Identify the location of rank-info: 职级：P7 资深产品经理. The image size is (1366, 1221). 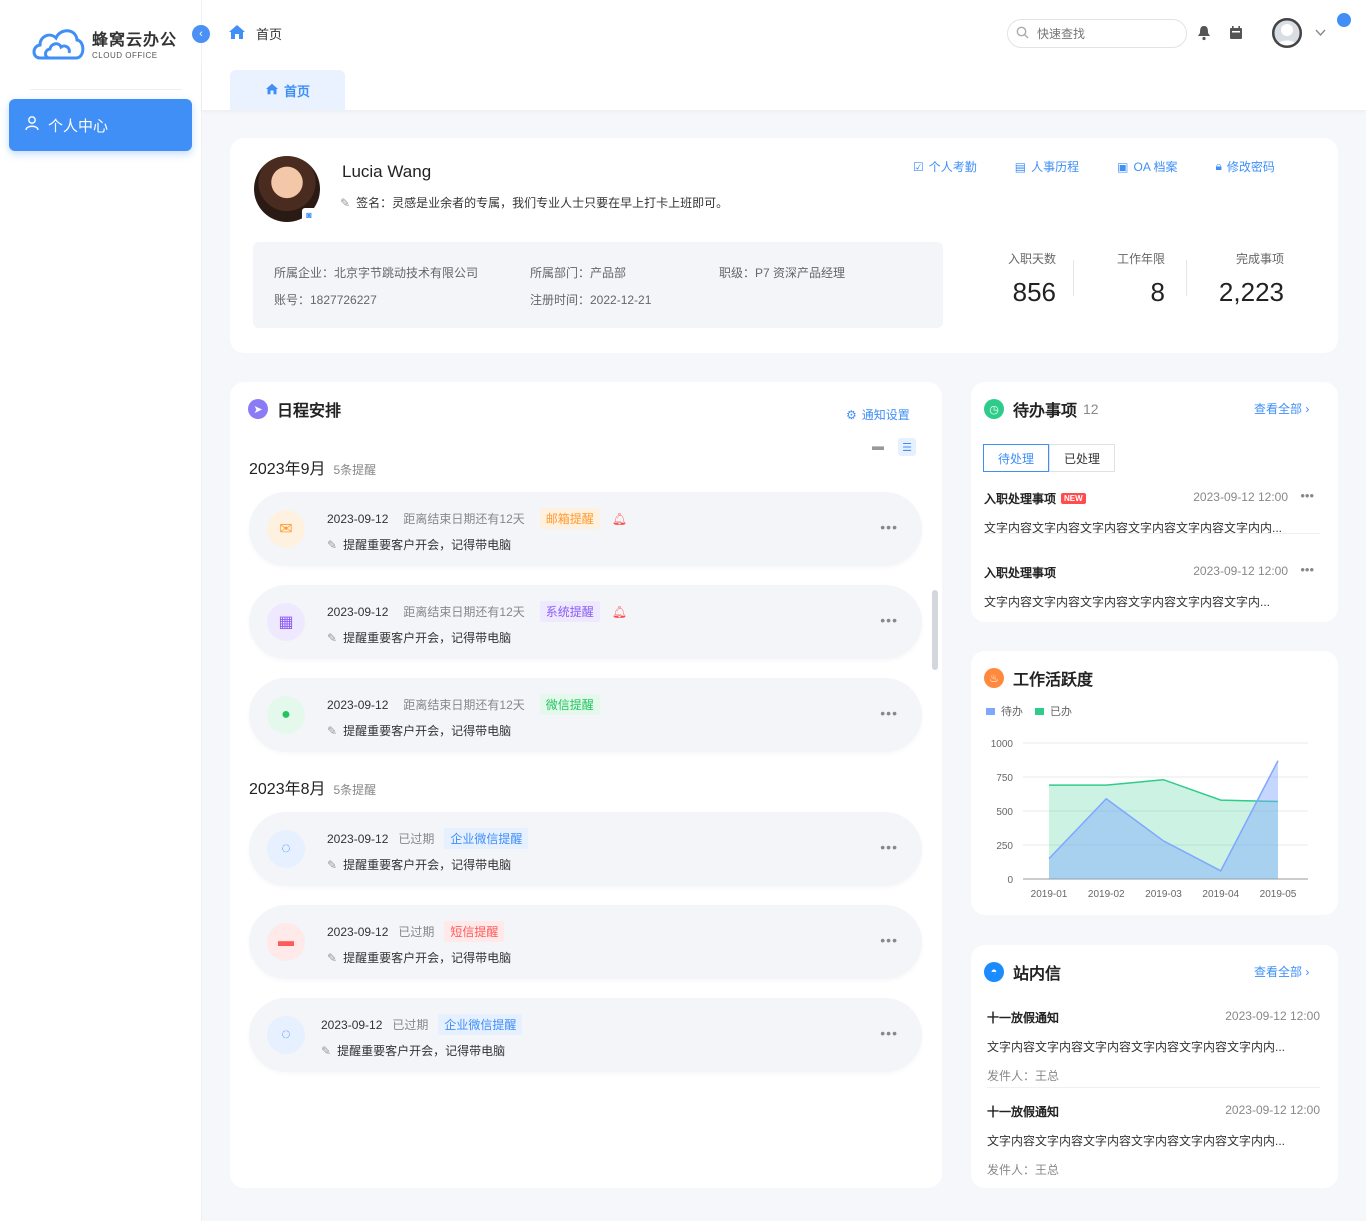
(782, 273).